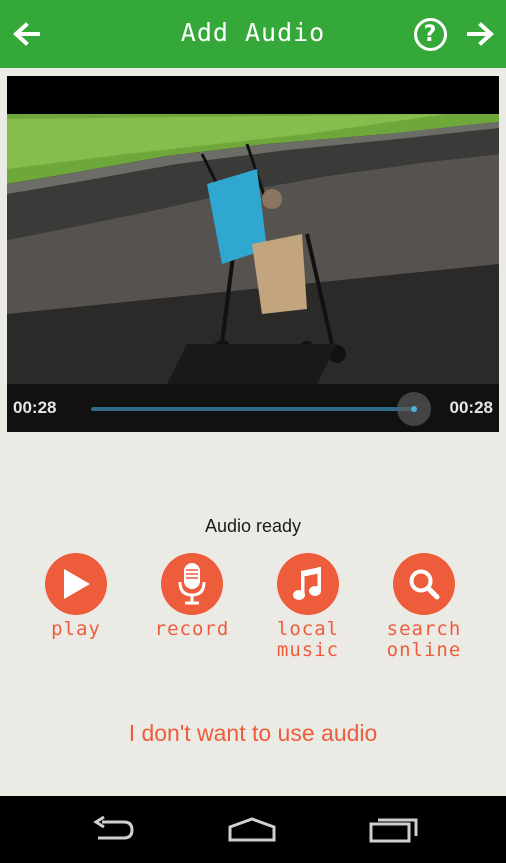 The width and height of the screenshot is (506, 863). Describe the element at coordinates (471, 407) in the screenshot. I see `total-time: 00:28` at that location.